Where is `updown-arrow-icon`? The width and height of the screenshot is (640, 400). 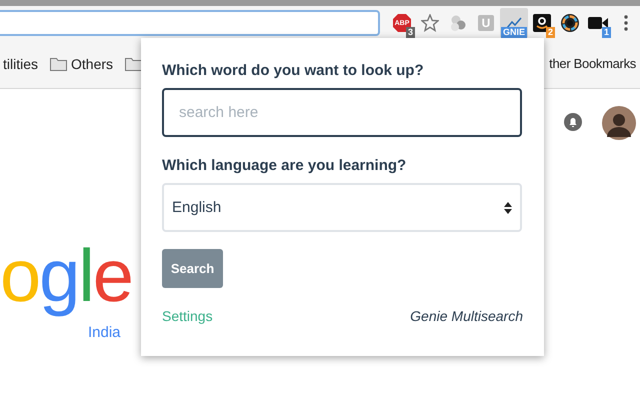 updown-arrow-icon is located at coordinates (508, 208).